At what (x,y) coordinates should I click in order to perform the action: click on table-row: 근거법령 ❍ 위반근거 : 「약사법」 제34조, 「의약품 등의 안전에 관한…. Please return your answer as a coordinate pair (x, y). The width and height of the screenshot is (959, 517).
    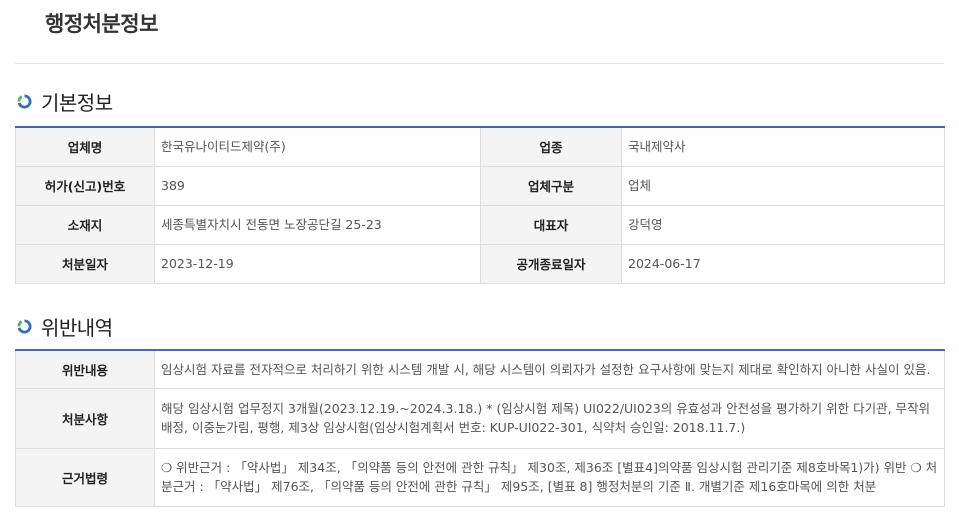
    Looking at the image, I should click on (480, 477).